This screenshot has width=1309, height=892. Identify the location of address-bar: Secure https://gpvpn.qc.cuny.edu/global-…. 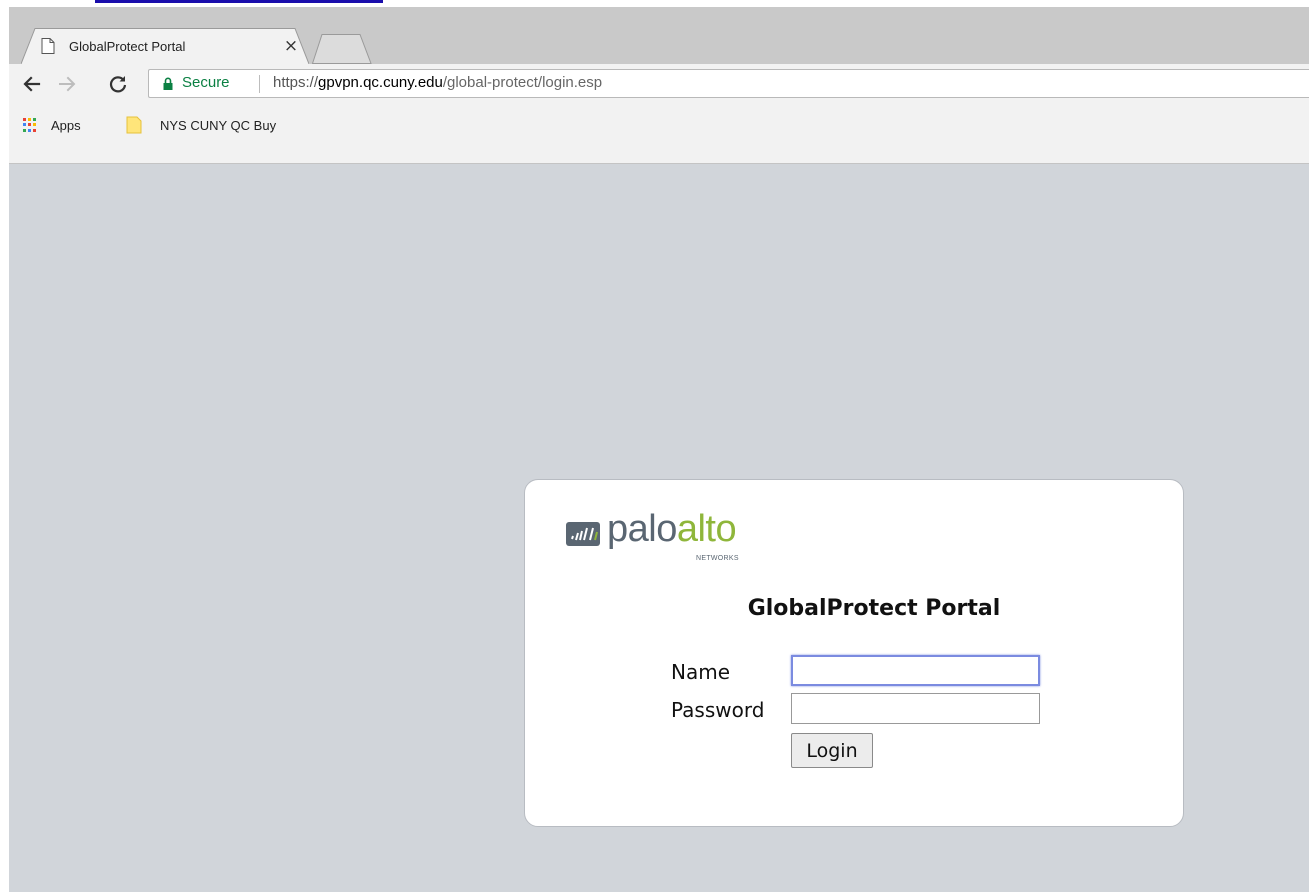
(728, 83).